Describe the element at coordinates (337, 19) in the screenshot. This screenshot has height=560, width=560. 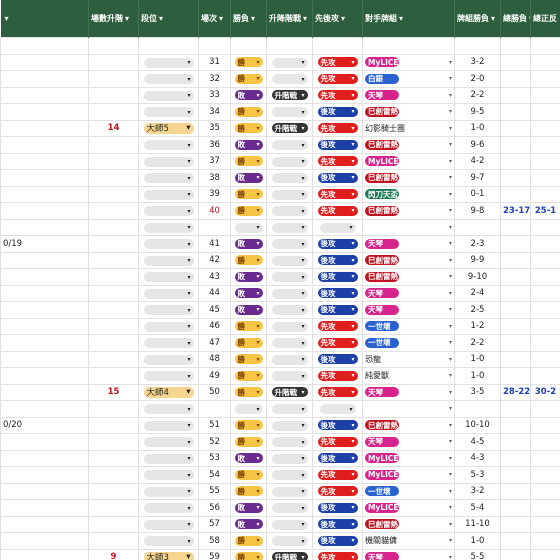
I see `column-header-6: 先後攻 ▾` at that location.